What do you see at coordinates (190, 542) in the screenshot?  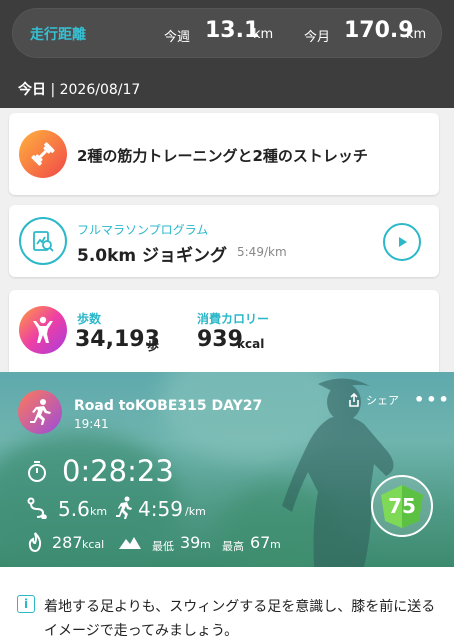 I see `min-elevation-value: 39` at bounding box center [190, 542].